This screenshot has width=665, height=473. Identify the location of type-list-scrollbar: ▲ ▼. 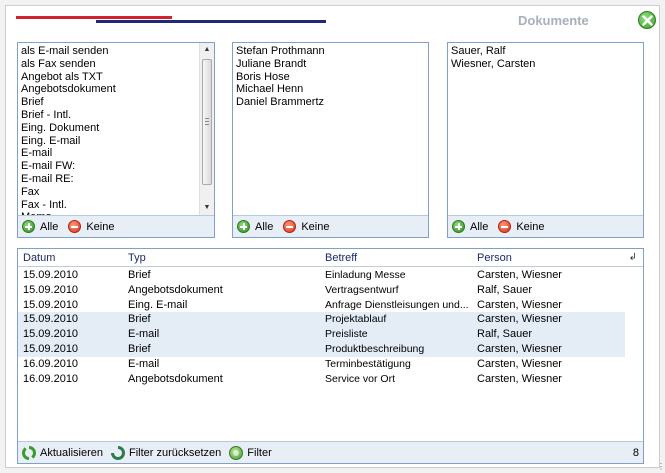
(206, 129).